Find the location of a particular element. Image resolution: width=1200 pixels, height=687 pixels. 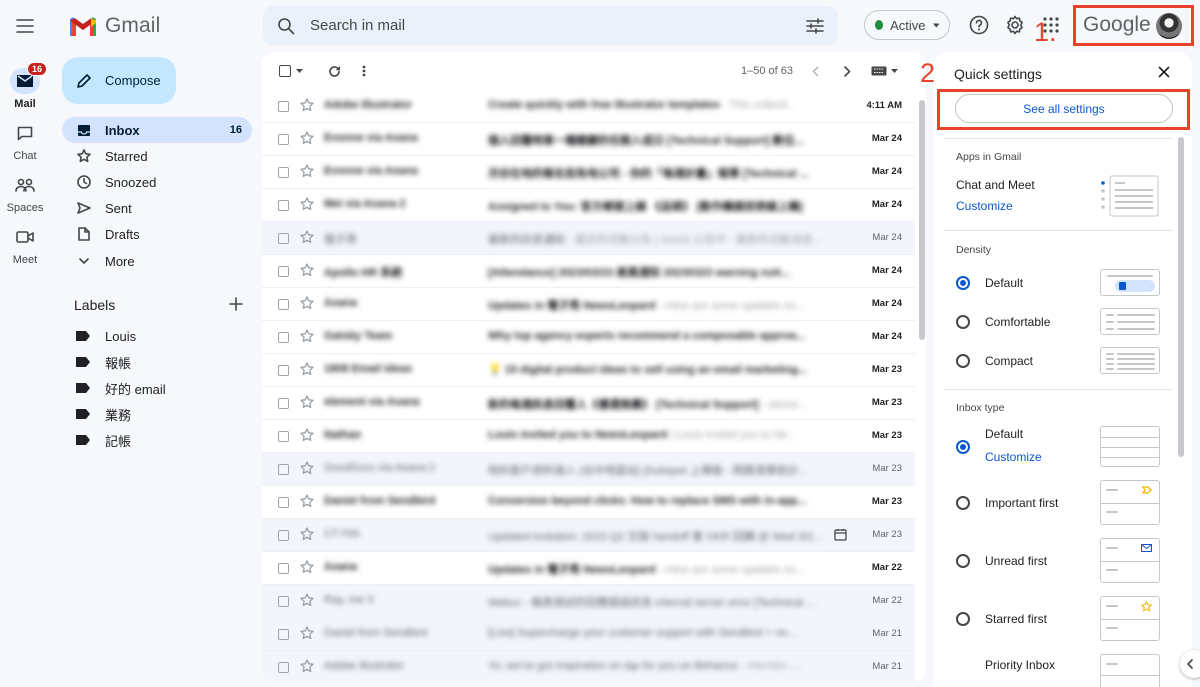

mail-list-scrollbar is located at coordinates (922, 220).